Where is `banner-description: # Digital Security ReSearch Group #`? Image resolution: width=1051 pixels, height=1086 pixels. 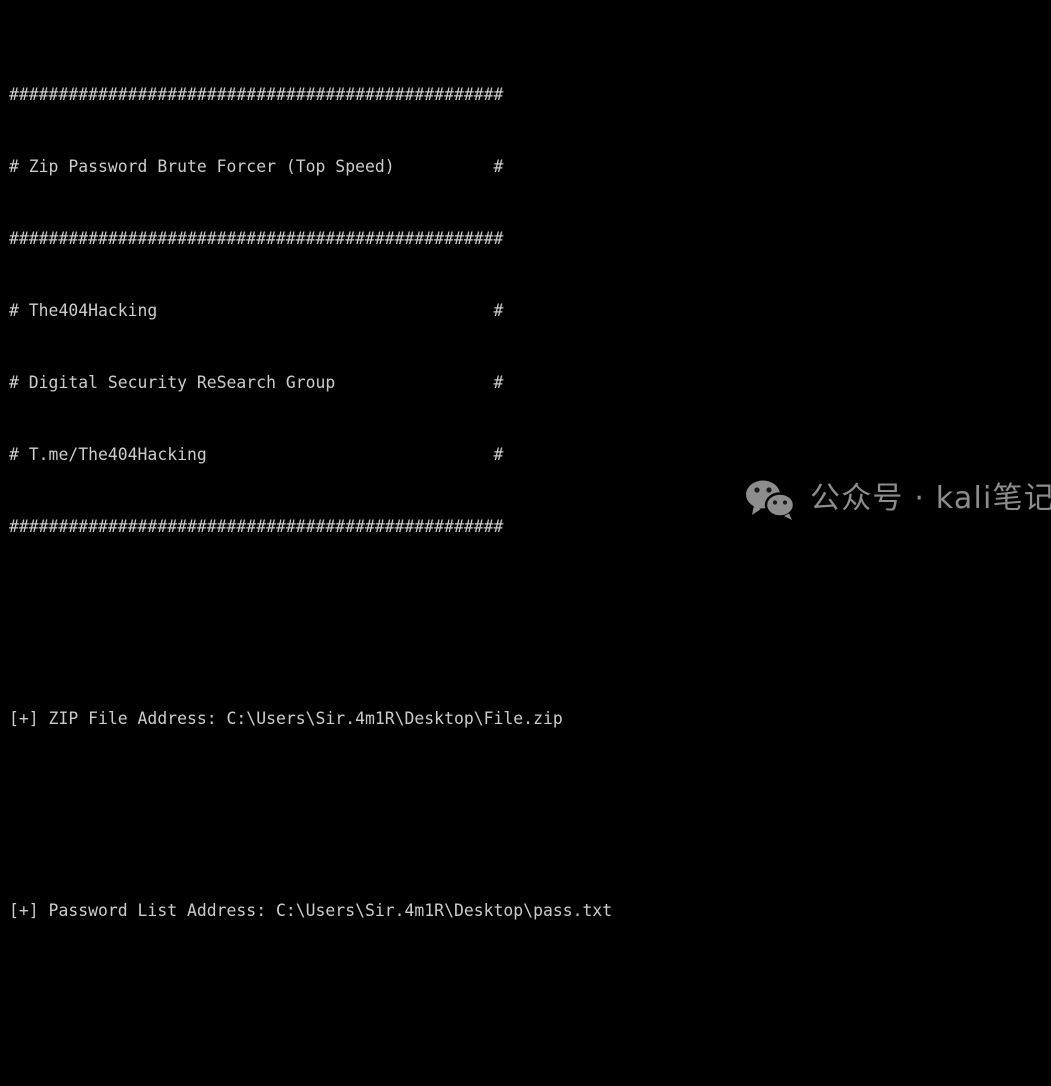 banner-description: # Digital Security ReSearch Group # is located at coordinates (256, 382).